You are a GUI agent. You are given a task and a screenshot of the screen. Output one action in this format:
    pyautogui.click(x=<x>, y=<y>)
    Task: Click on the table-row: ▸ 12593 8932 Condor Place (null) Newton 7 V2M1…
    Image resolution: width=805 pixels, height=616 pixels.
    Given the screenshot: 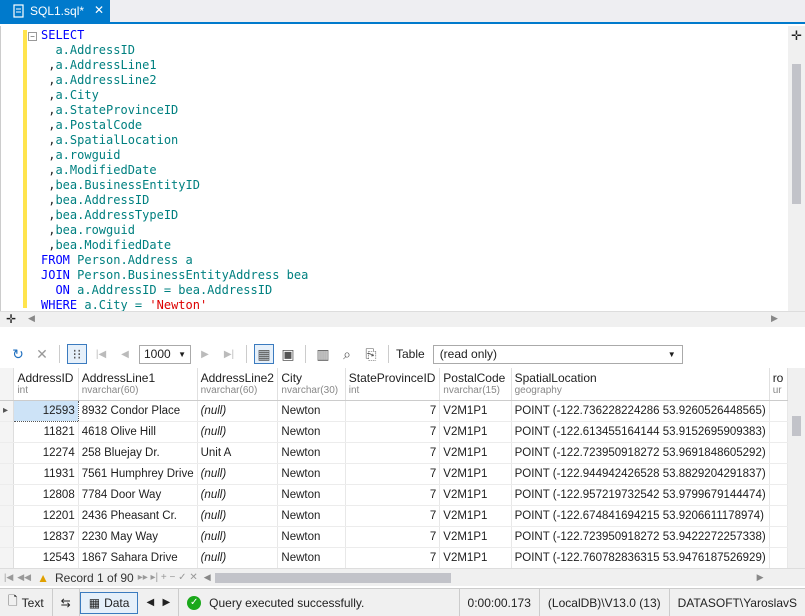 What is the action you would take?
    pyautogui.click(x=394, y=410)
    